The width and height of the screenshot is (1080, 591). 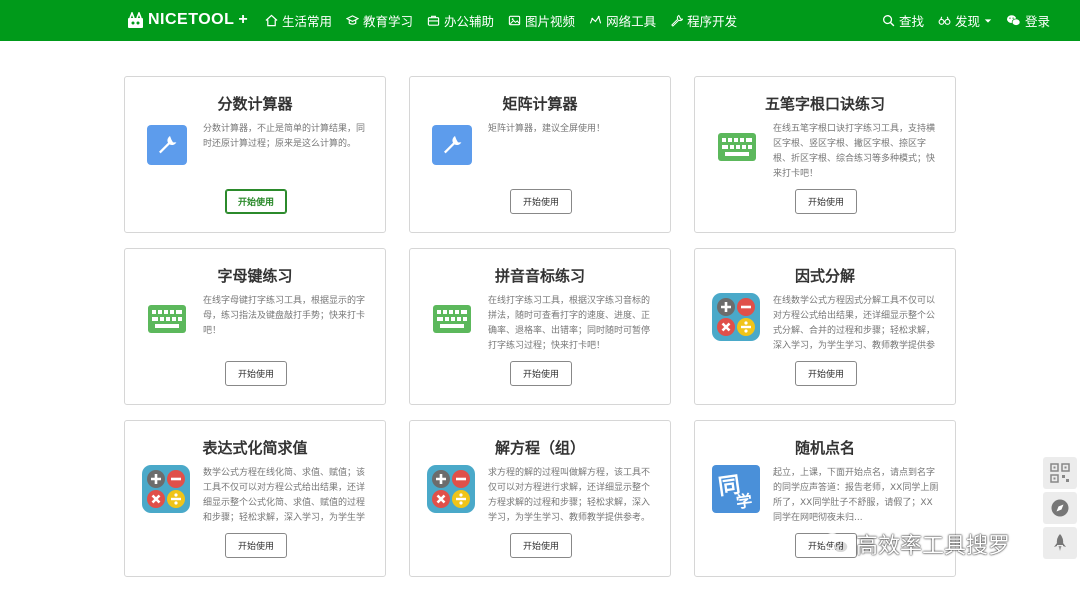 I want to click on rocket-icon, so click(x=1060, y=542).